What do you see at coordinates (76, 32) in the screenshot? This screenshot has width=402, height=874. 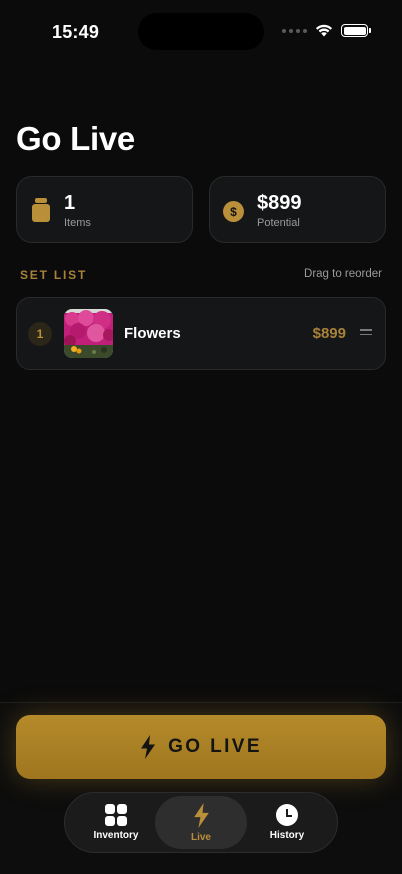 I see `status-time: 15:49` at bounding box center [76, 32].